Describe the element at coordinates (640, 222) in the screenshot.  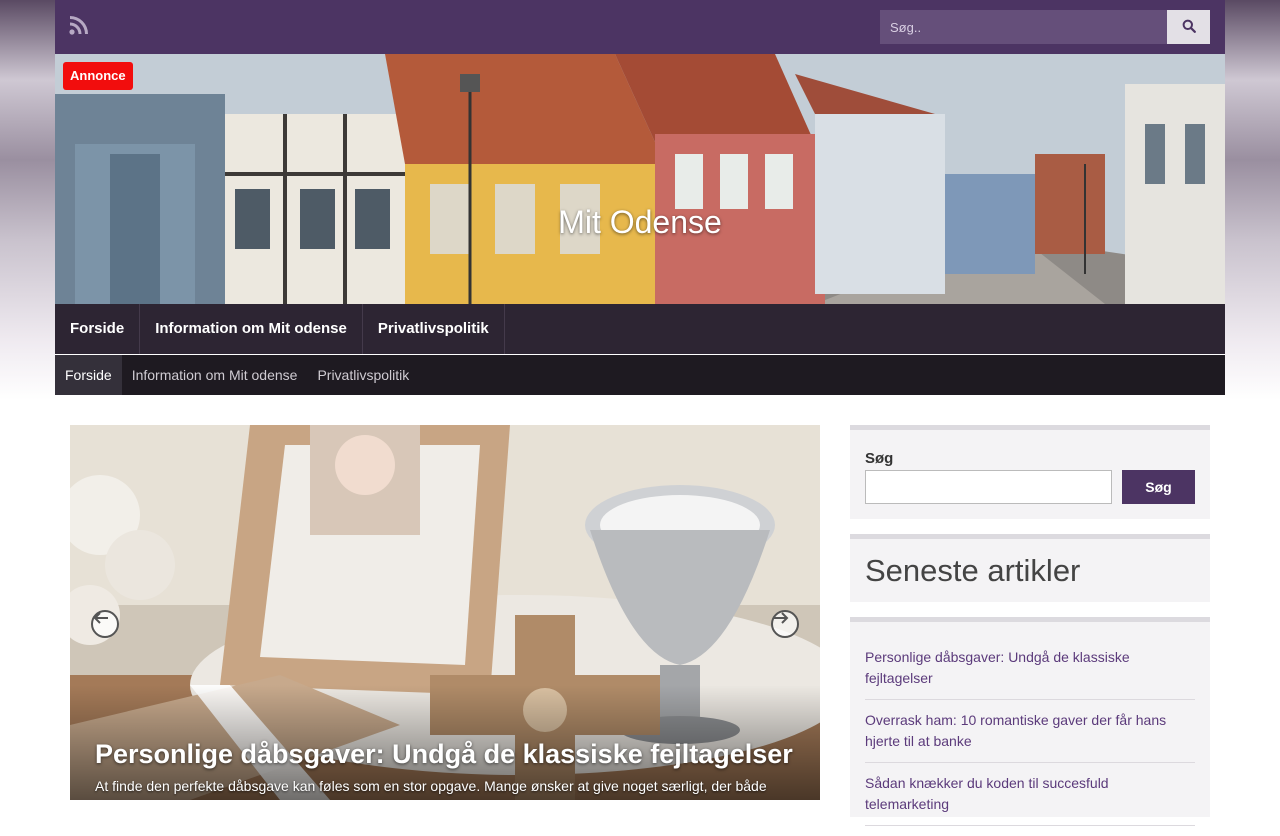
I see `site-title: Mit Odense` at that location.